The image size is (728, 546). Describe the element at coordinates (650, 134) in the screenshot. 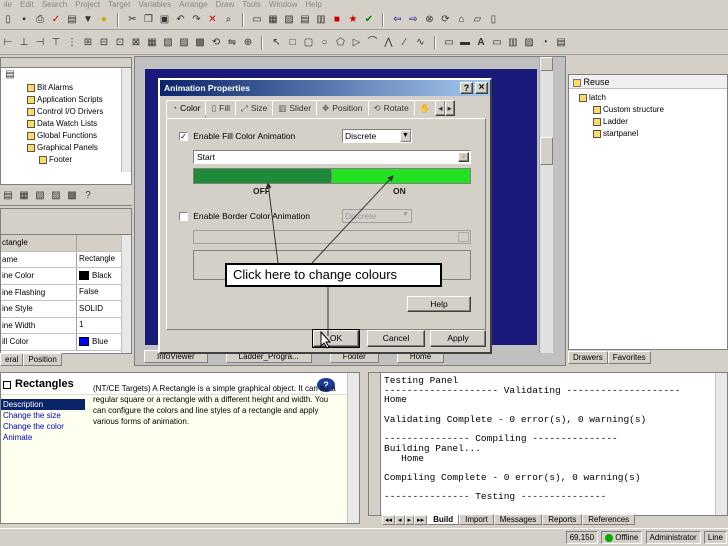

I see `reuse-item: startpanel` at that location.